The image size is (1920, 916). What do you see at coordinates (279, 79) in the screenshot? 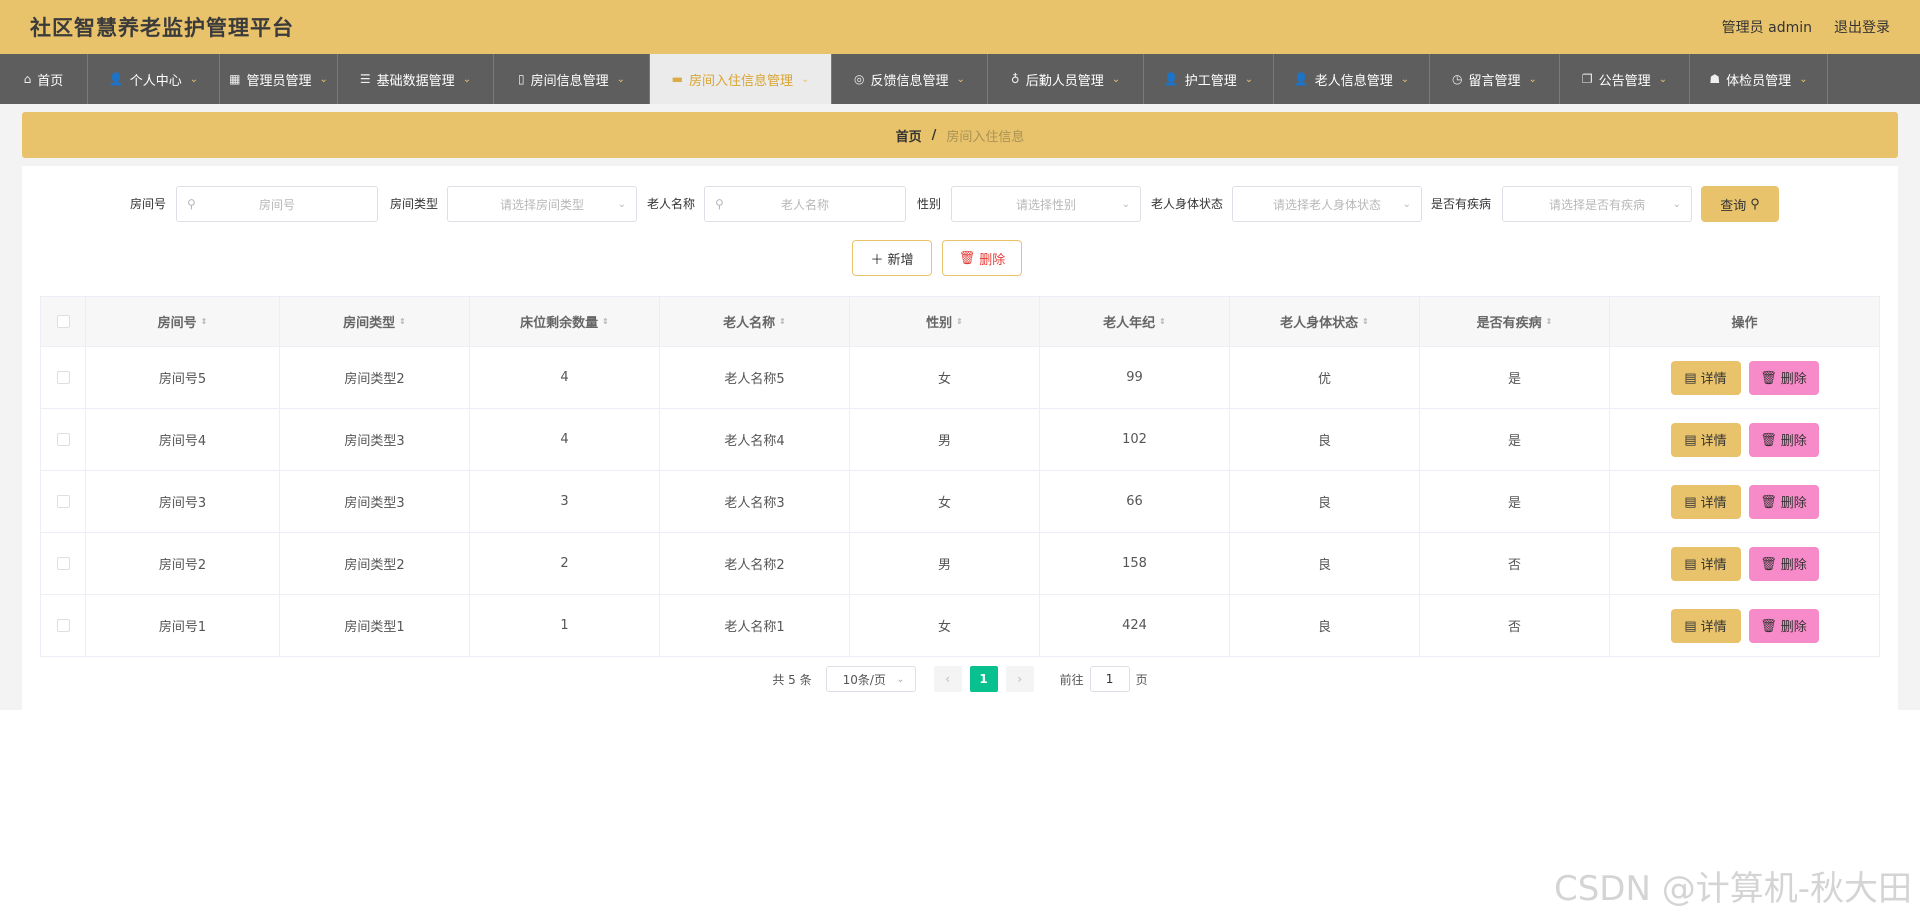
I see `nav-item-admin-mgmt: ▦ 管理员管理 ⌄` at bounding box center [279, 79].